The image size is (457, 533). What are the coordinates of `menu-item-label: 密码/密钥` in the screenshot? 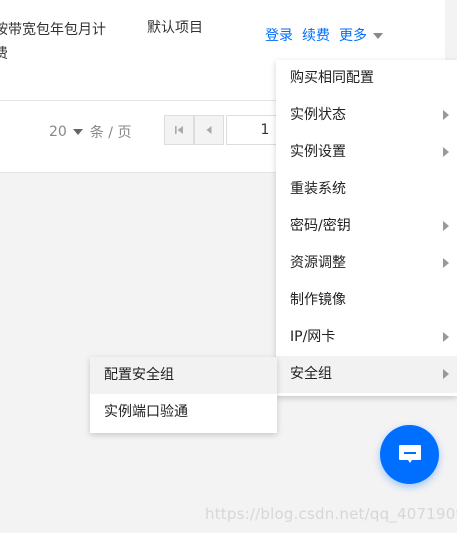 It's located at (320, 226).